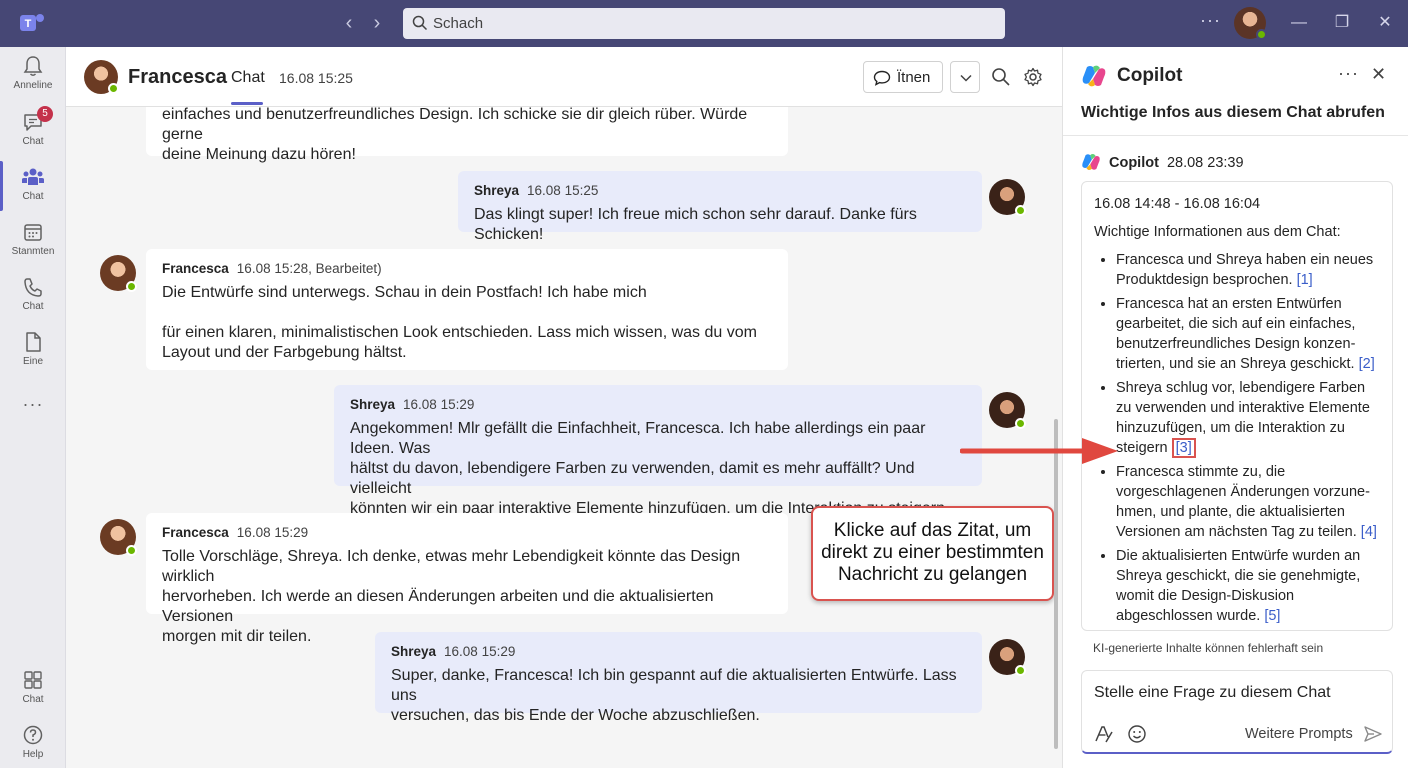 The width and height of the screenshot is (1408, 768). I want to click on gear-icon, so click(1033, 77).